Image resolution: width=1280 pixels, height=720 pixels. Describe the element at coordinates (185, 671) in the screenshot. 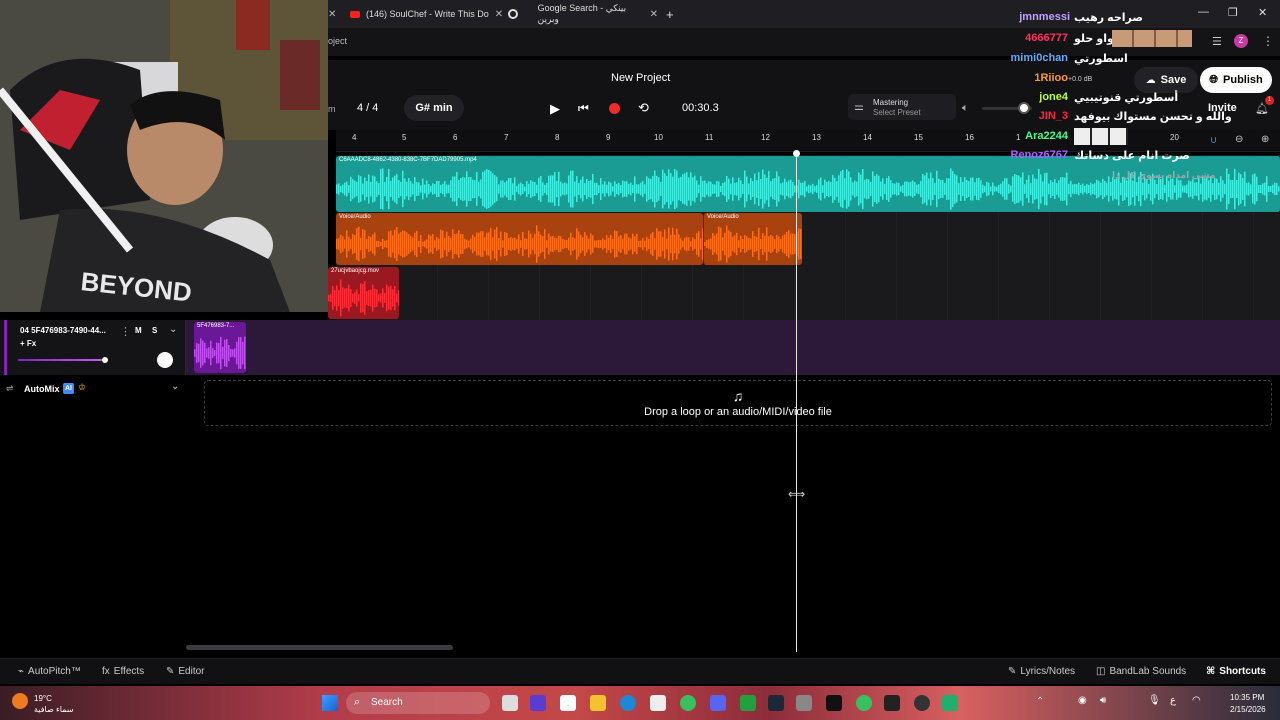

I see `editor-button: ✎ Editor` at that location.